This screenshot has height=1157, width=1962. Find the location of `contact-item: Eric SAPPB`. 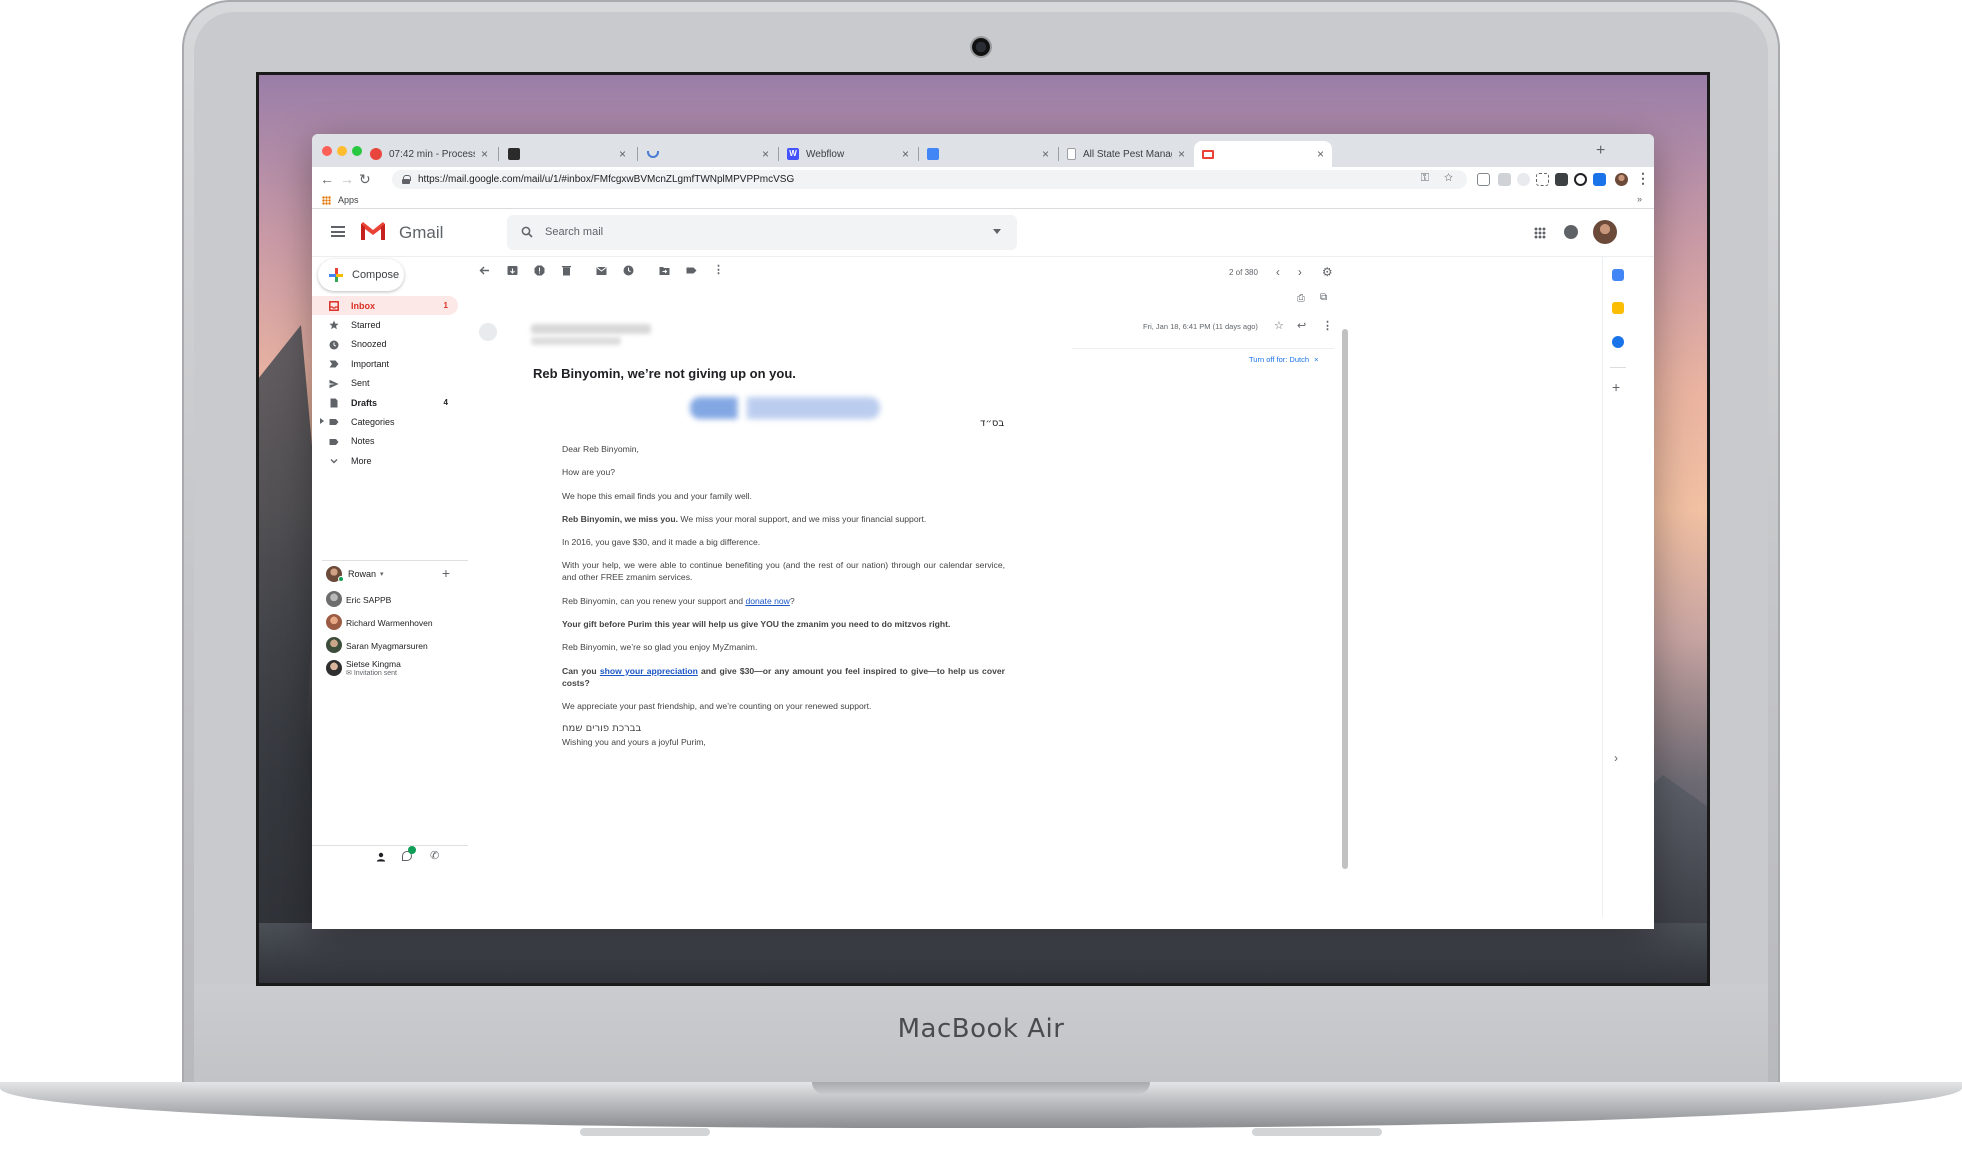

contact-item: Eric SAPPB is located at coordinates (399, 599).